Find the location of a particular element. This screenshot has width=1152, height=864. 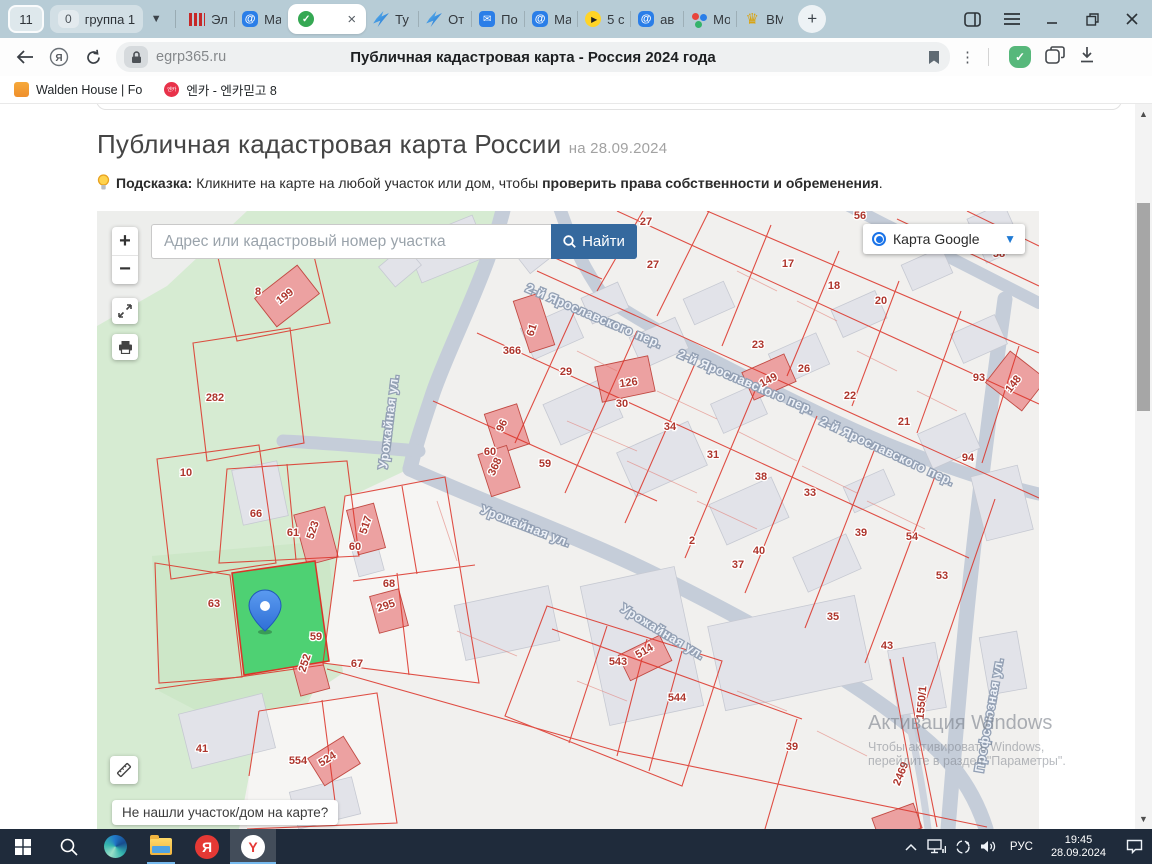

scroll-down-icon: ▼ is located at coordinates (1143, 819).